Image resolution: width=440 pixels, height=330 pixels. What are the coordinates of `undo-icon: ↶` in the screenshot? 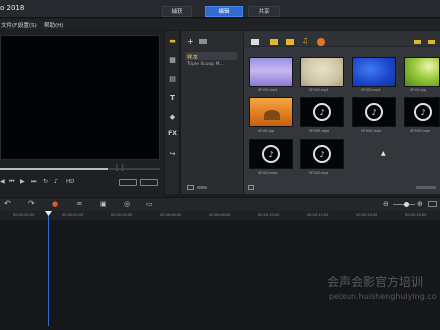 It's located at (7, 204).